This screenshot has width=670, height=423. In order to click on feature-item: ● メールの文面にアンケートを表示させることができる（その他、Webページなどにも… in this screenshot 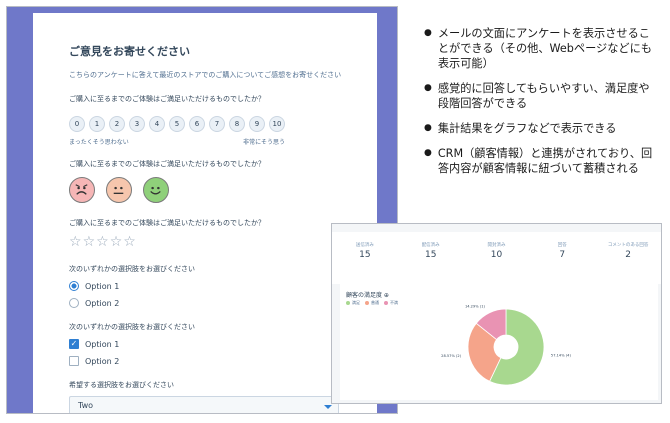, I will do `click(542, 48)`.